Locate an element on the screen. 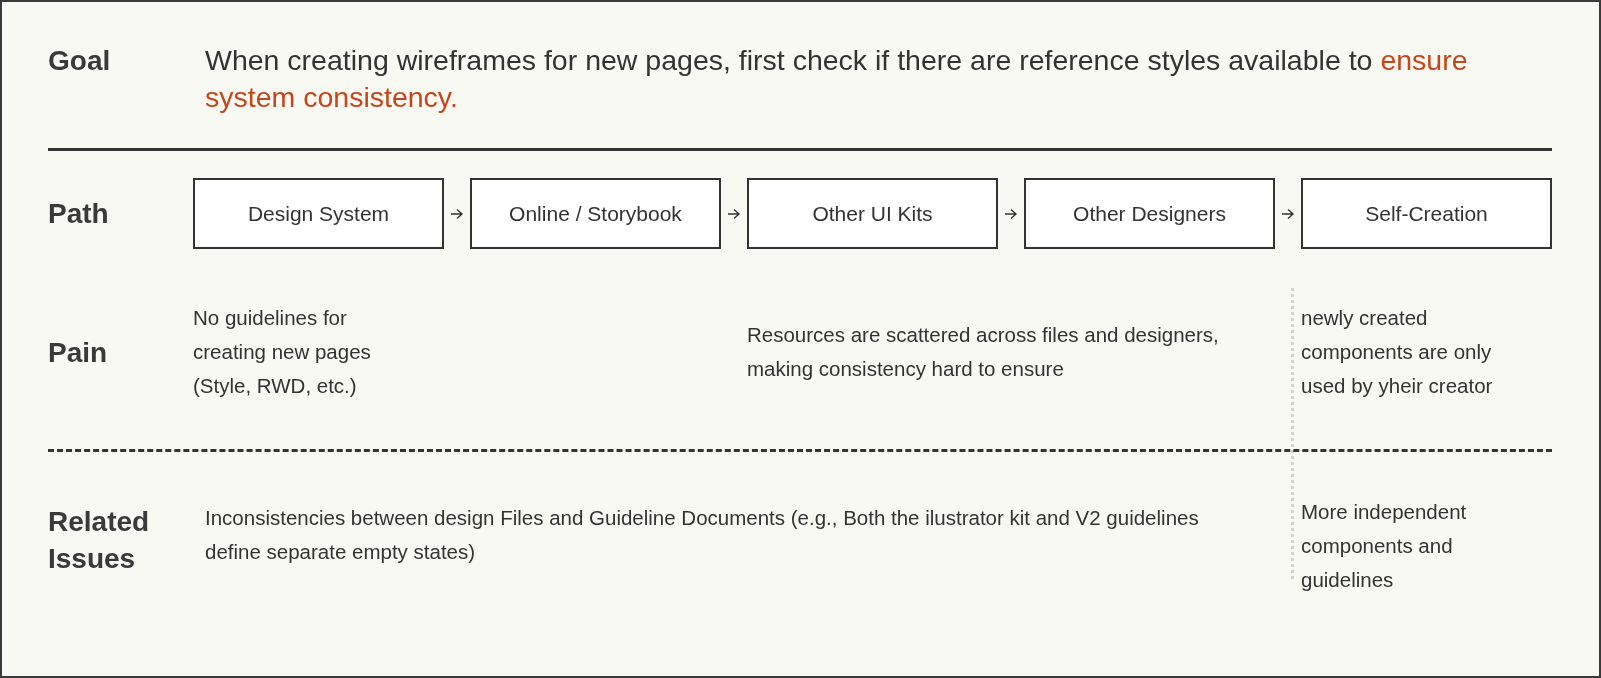 This screenshot has width=1601, height=678. pain-text: newly created components are only used by yheir creator is located at coordinates (1397, 351).